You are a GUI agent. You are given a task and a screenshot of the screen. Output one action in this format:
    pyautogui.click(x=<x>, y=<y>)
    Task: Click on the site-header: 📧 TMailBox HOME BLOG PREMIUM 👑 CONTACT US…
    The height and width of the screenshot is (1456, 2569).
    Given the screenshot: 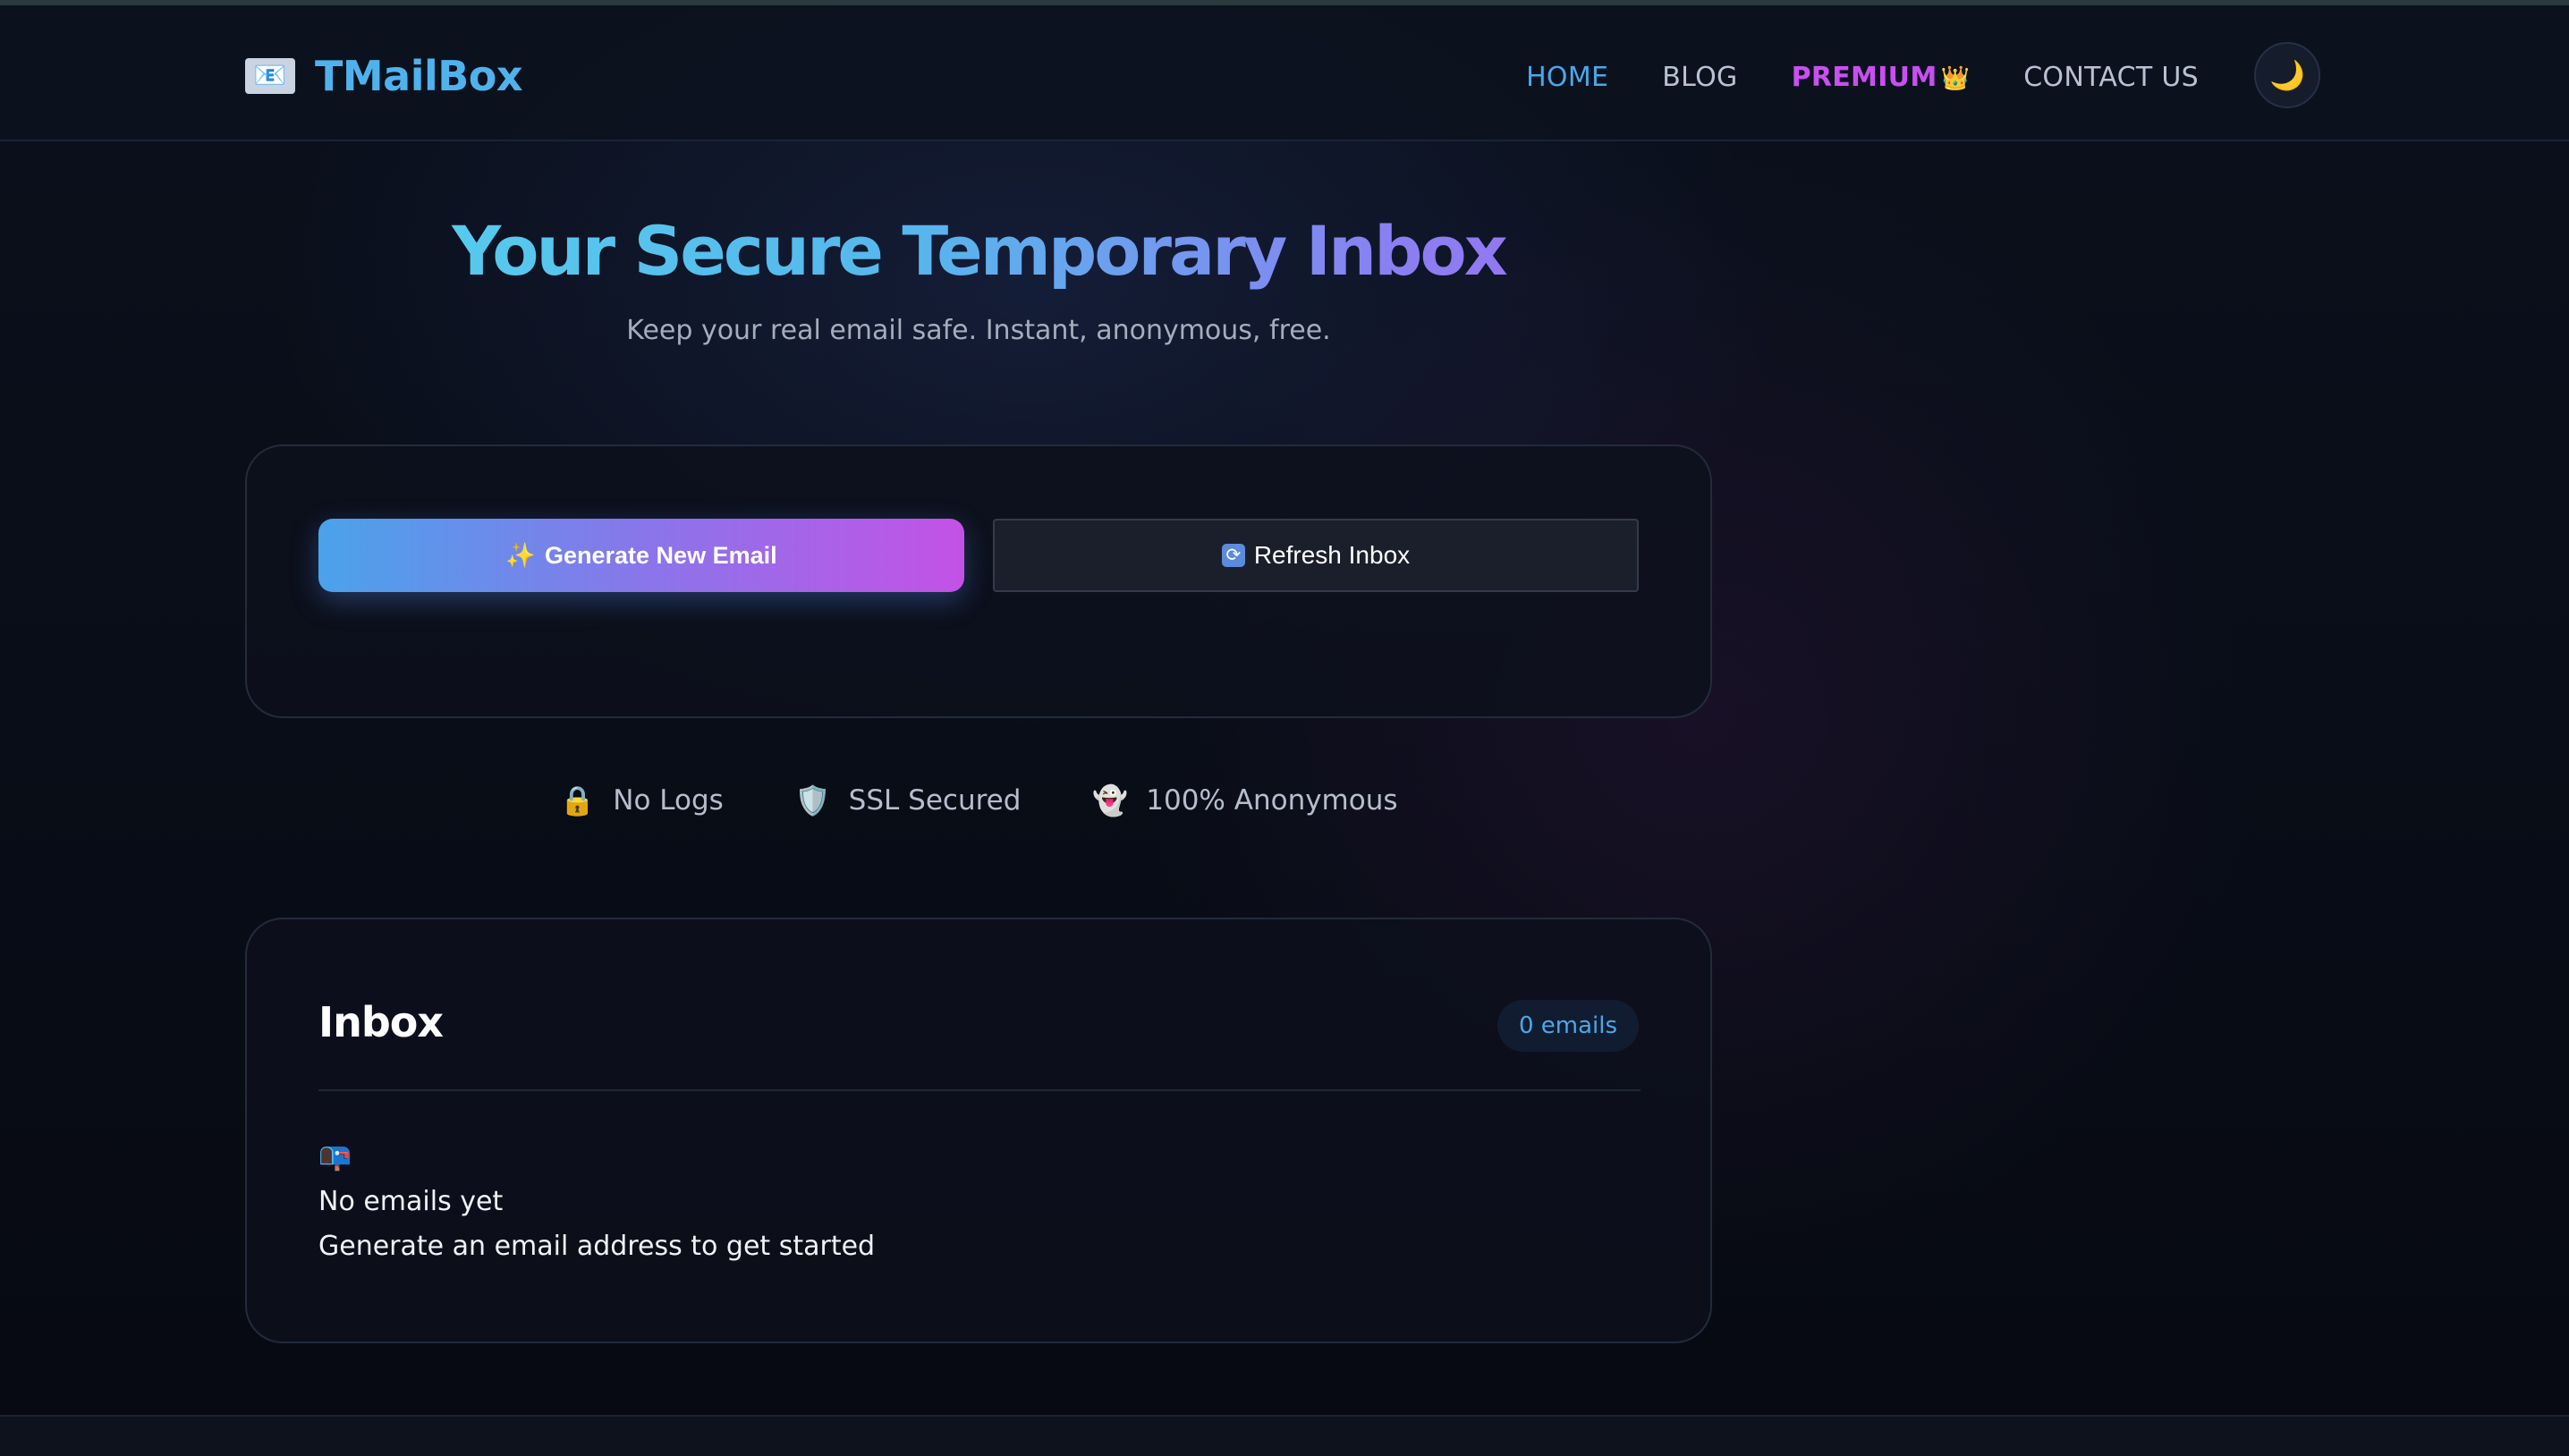 What is the action you would take?
    pyautogui.click(x=1285, y=73)
    